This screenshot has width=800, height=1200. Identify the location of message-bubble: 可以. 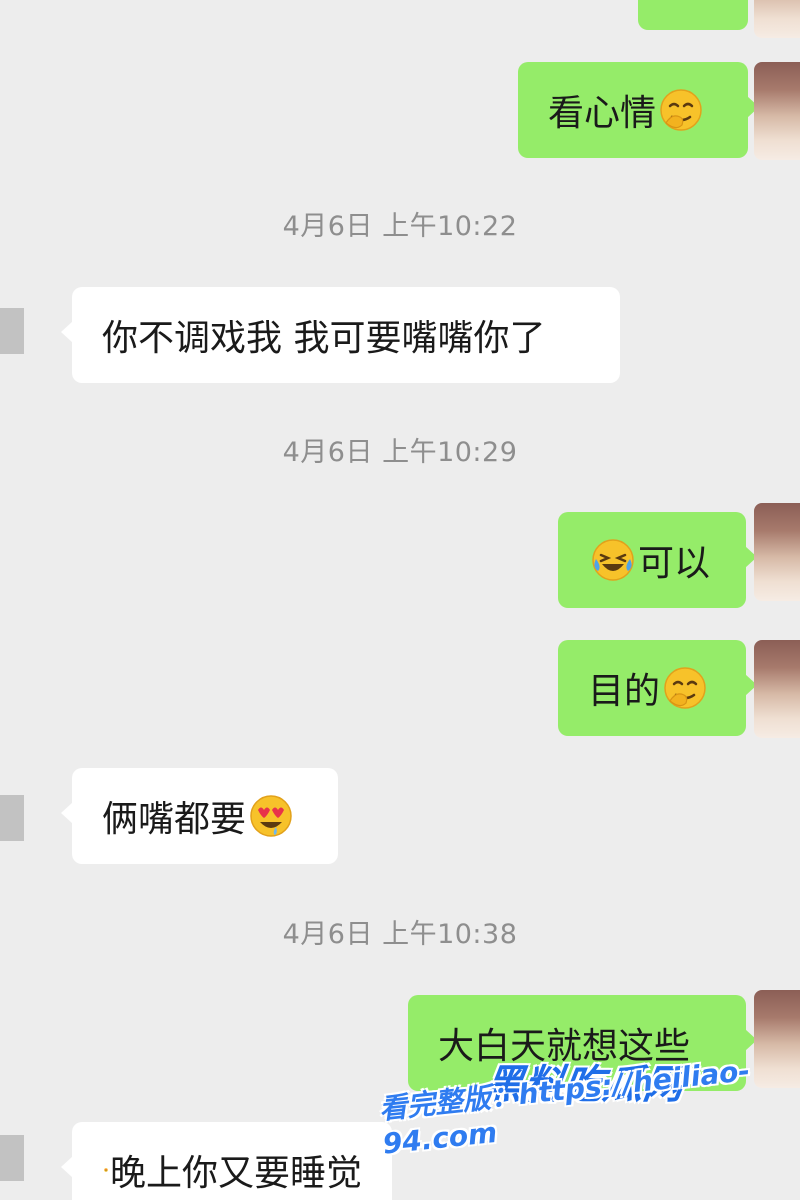
(657, 560).